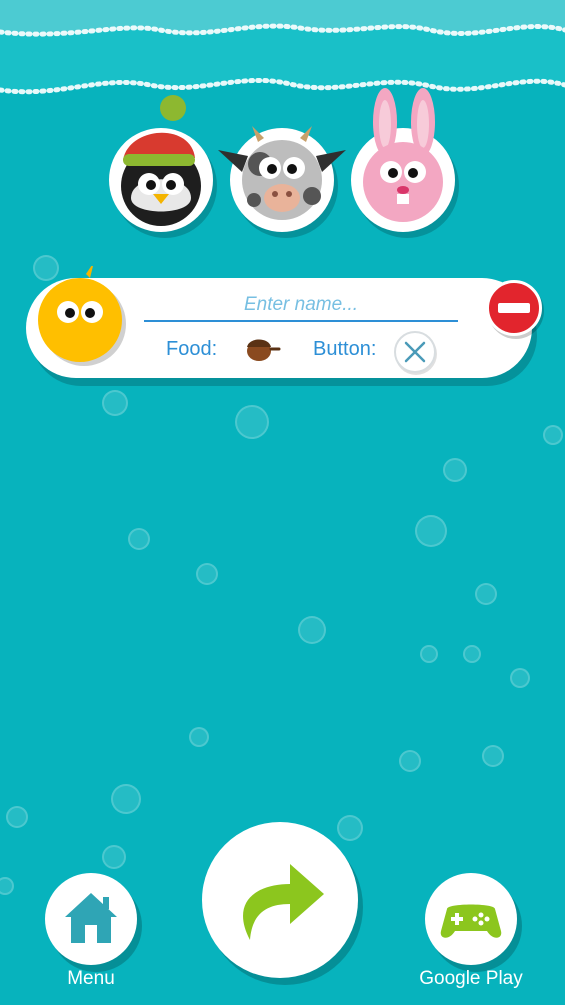 This screenshot has width=565, height=1005. What do you see at coordinates (403, 155) in the screenshot?
I see `bunny-icon` at bounding box center [403, 155].